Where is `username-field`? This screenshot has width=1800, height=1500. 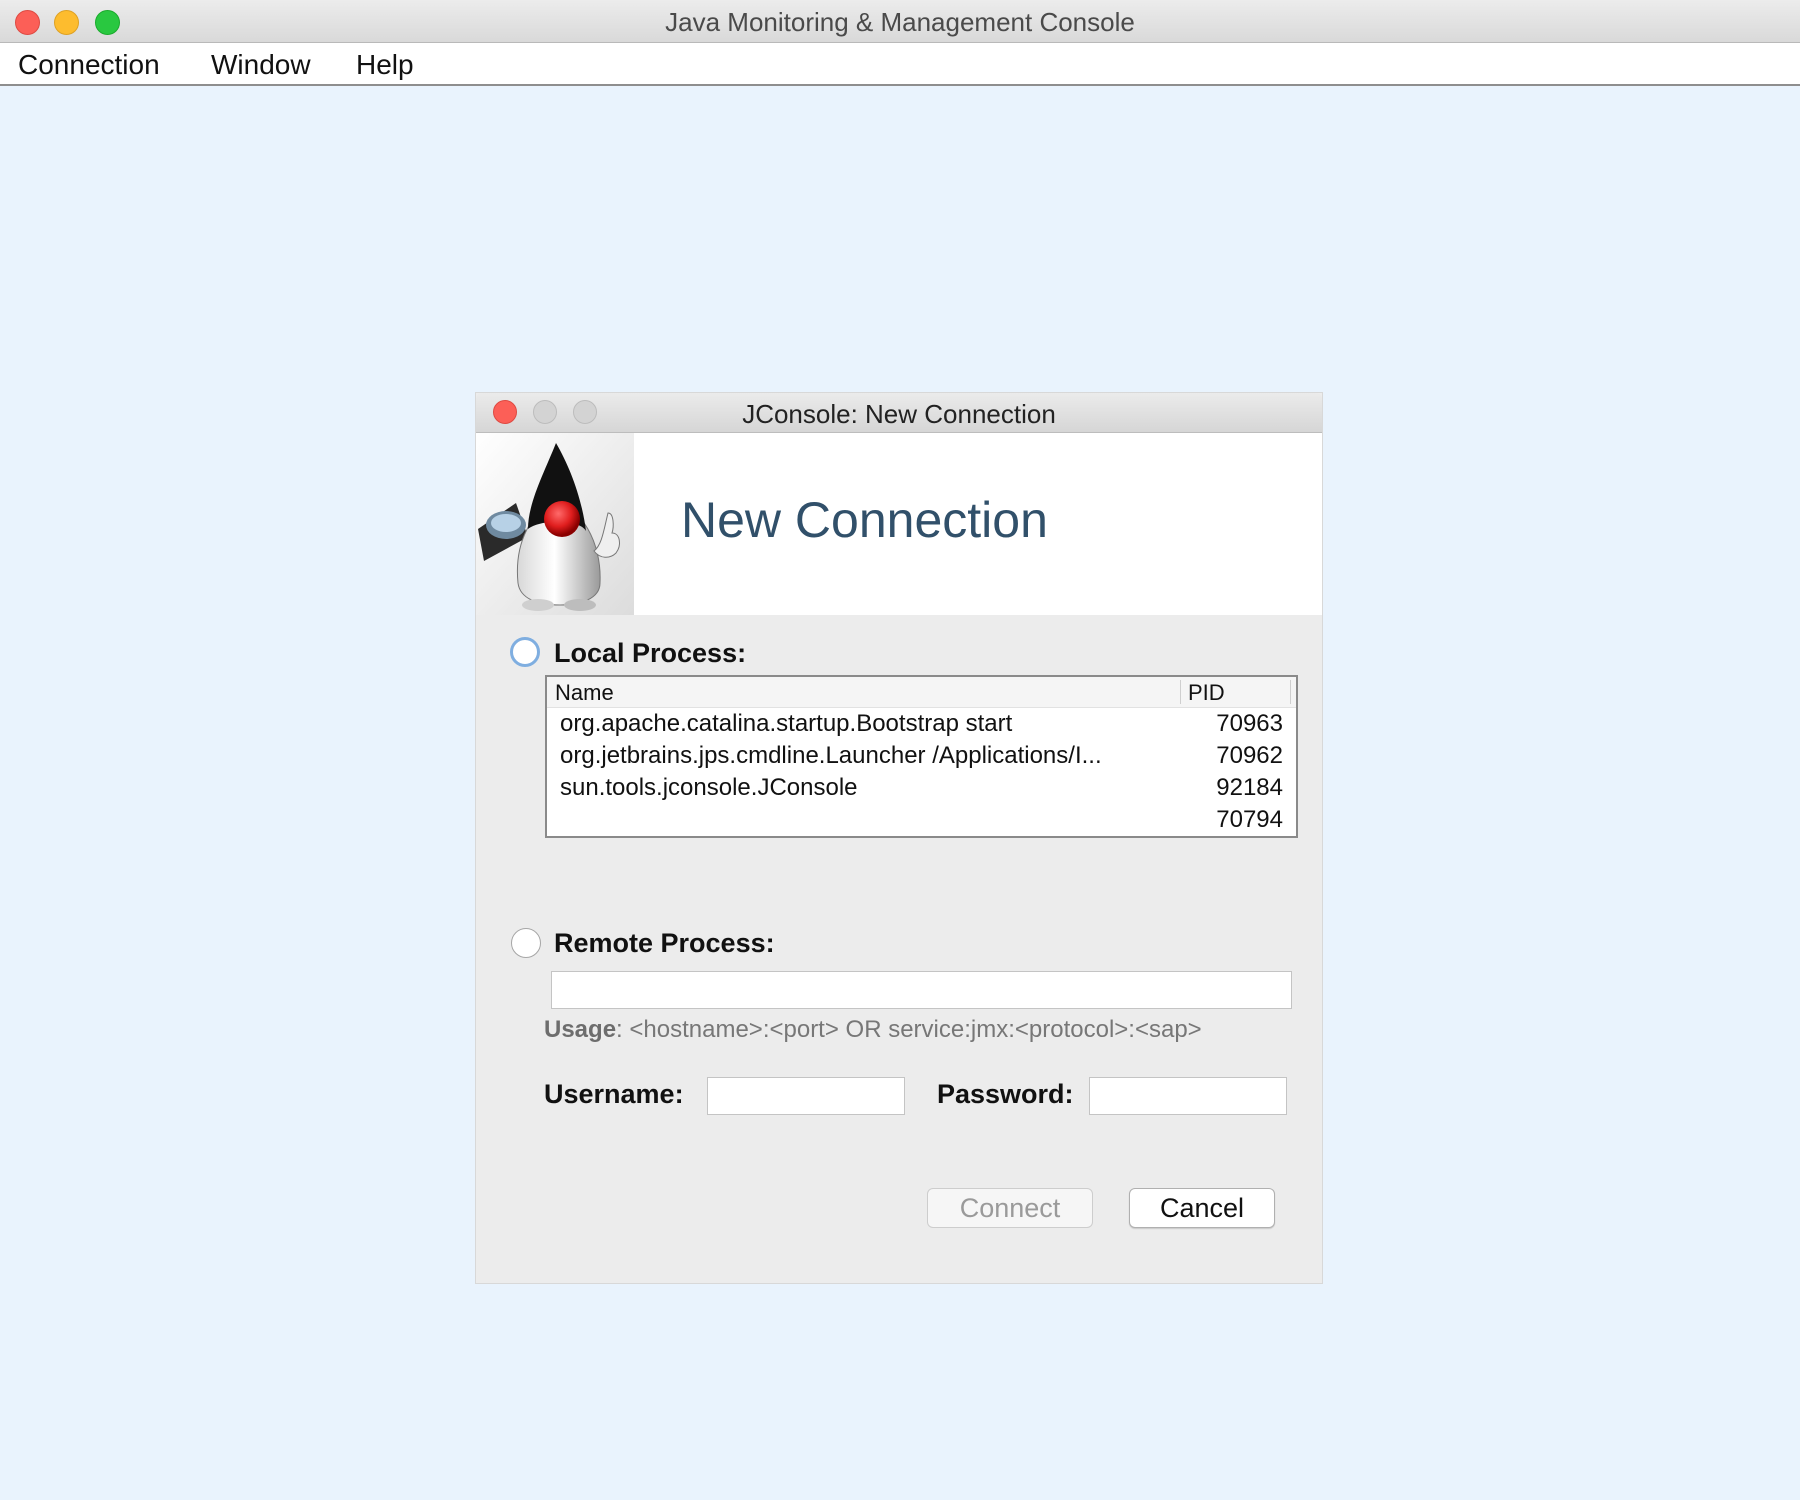 username-field is located at coordinates (806, 1096).